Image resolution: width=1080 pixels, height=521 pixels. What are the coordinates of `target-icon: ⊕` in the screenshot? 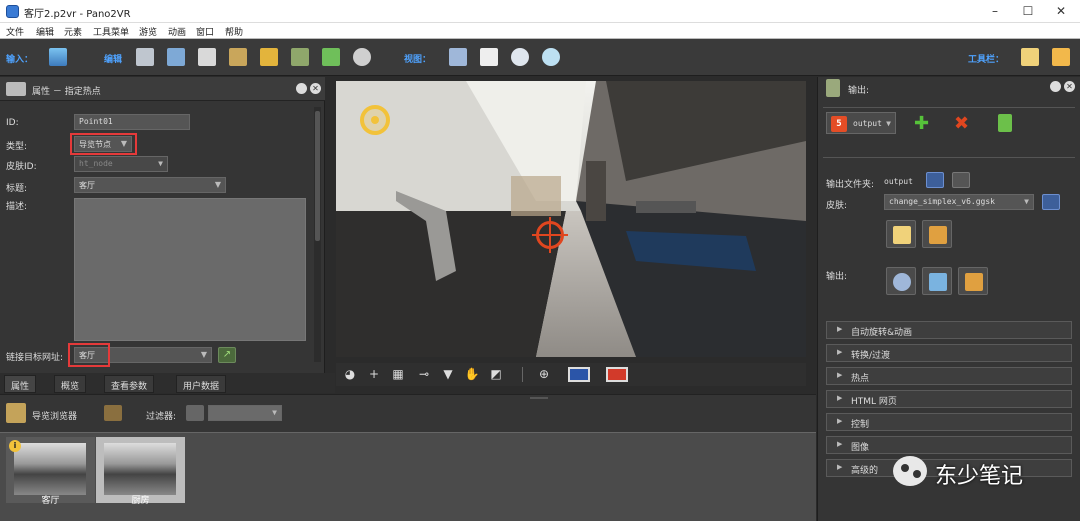 It's located at (544, 374).